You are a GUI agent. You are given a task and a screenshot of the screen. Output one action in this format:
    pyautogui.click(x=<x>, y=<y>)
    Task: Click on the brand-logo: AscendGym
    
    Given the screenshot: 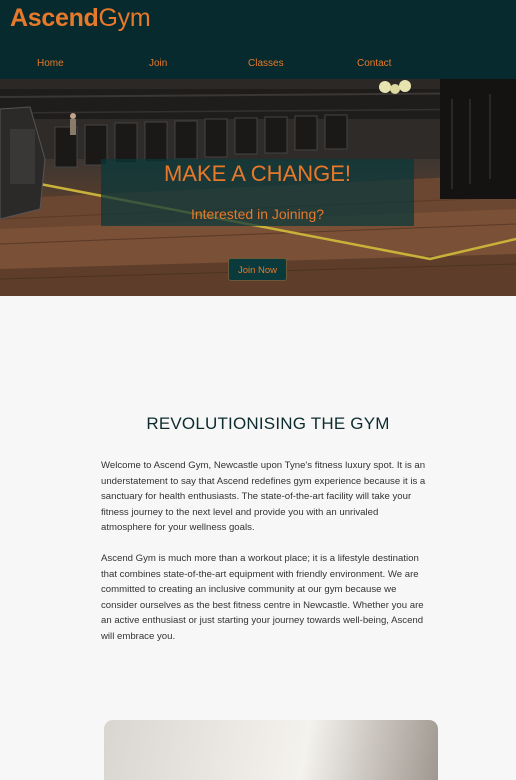 What is the action you would take?
    pyautogui.click(x=80, y=18)
    